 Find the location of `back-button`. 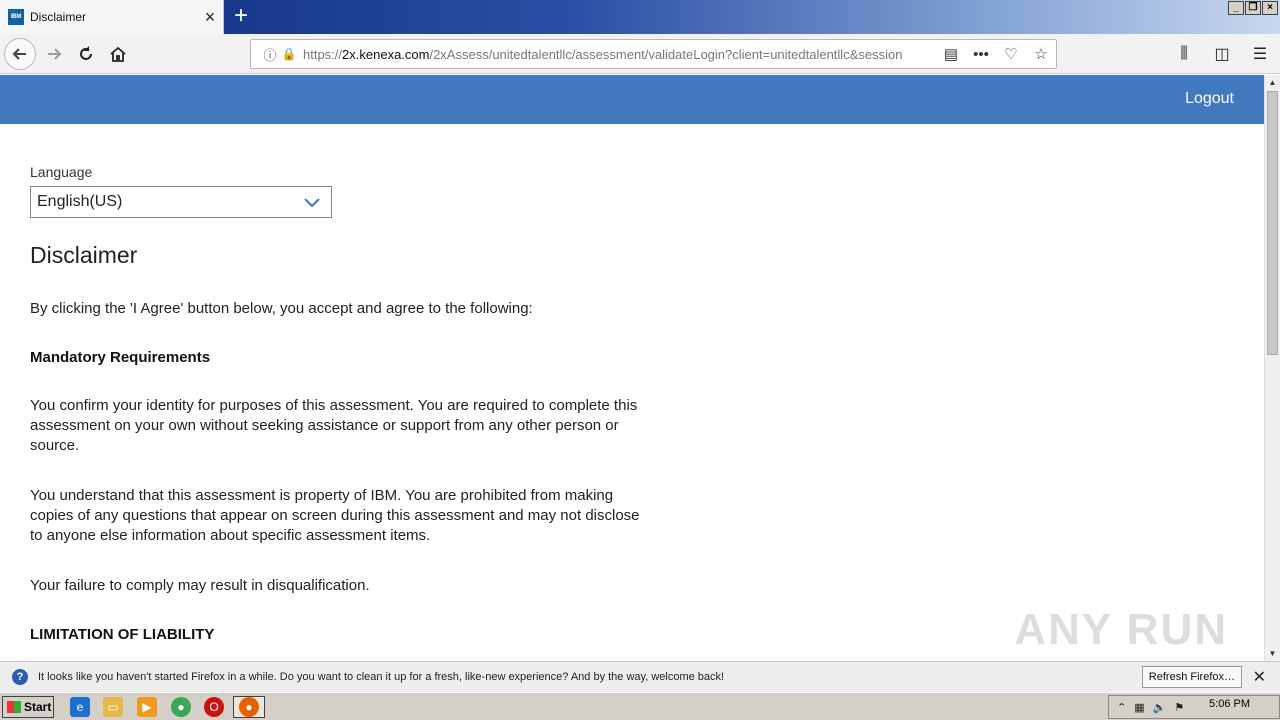

back-button is located at coordinates (20, 54).